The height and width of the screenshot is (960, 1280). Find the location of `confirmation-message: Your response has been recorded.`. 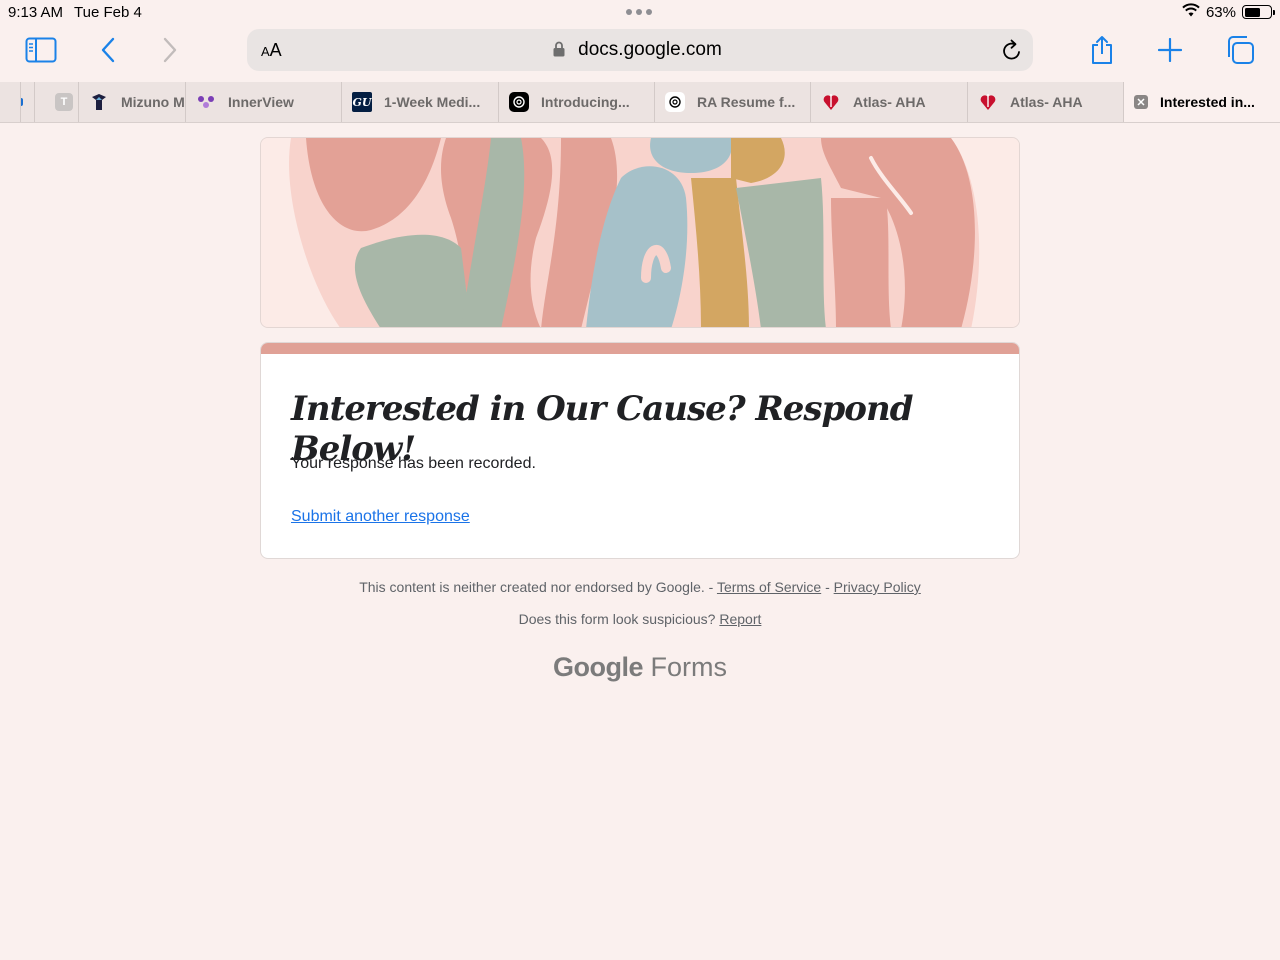

confirmation-message: Your response has been recorded. is located at coordinates (413, 463).